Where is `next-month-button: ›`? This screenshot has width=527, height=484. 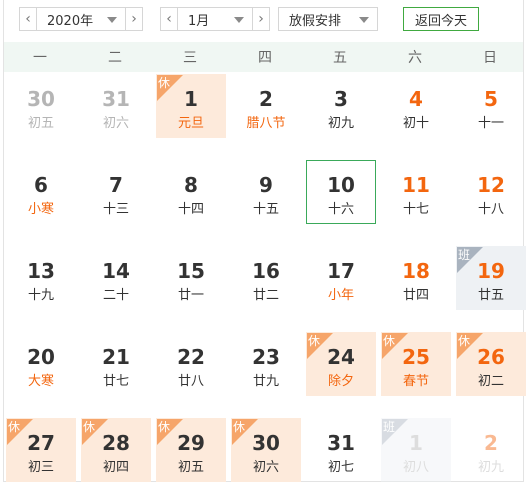
next-month-button: › is located at coordinates (261, 19).